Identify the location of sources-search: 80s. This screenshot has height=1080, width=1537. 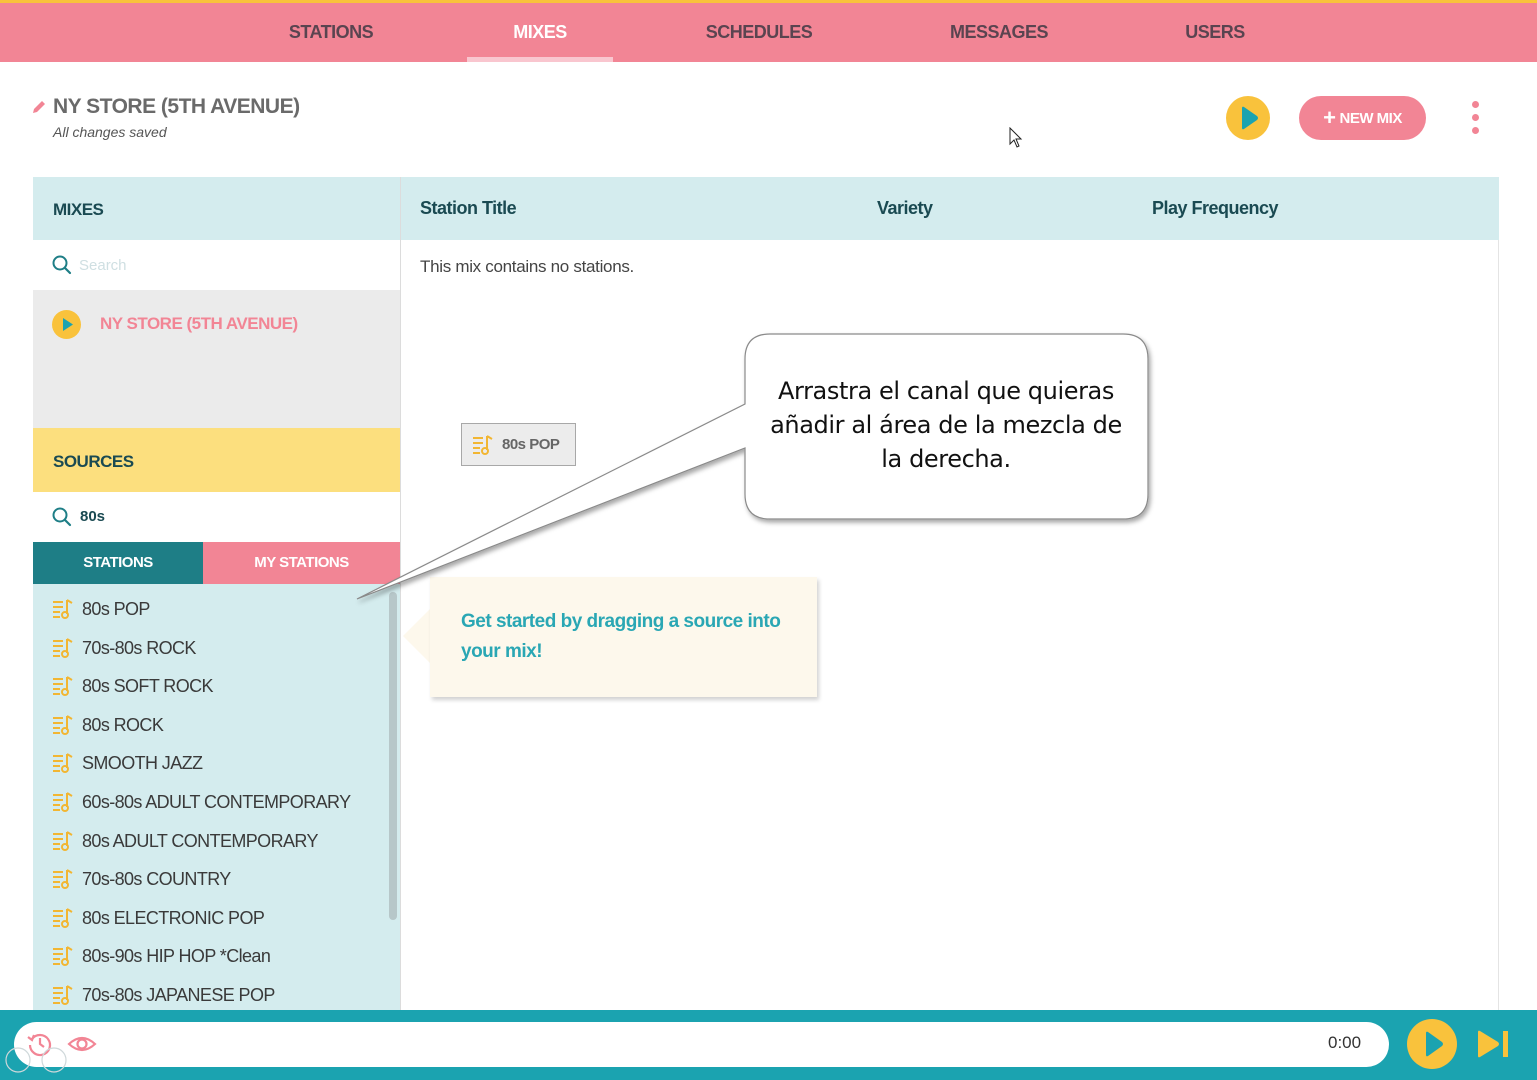
(216, 517).